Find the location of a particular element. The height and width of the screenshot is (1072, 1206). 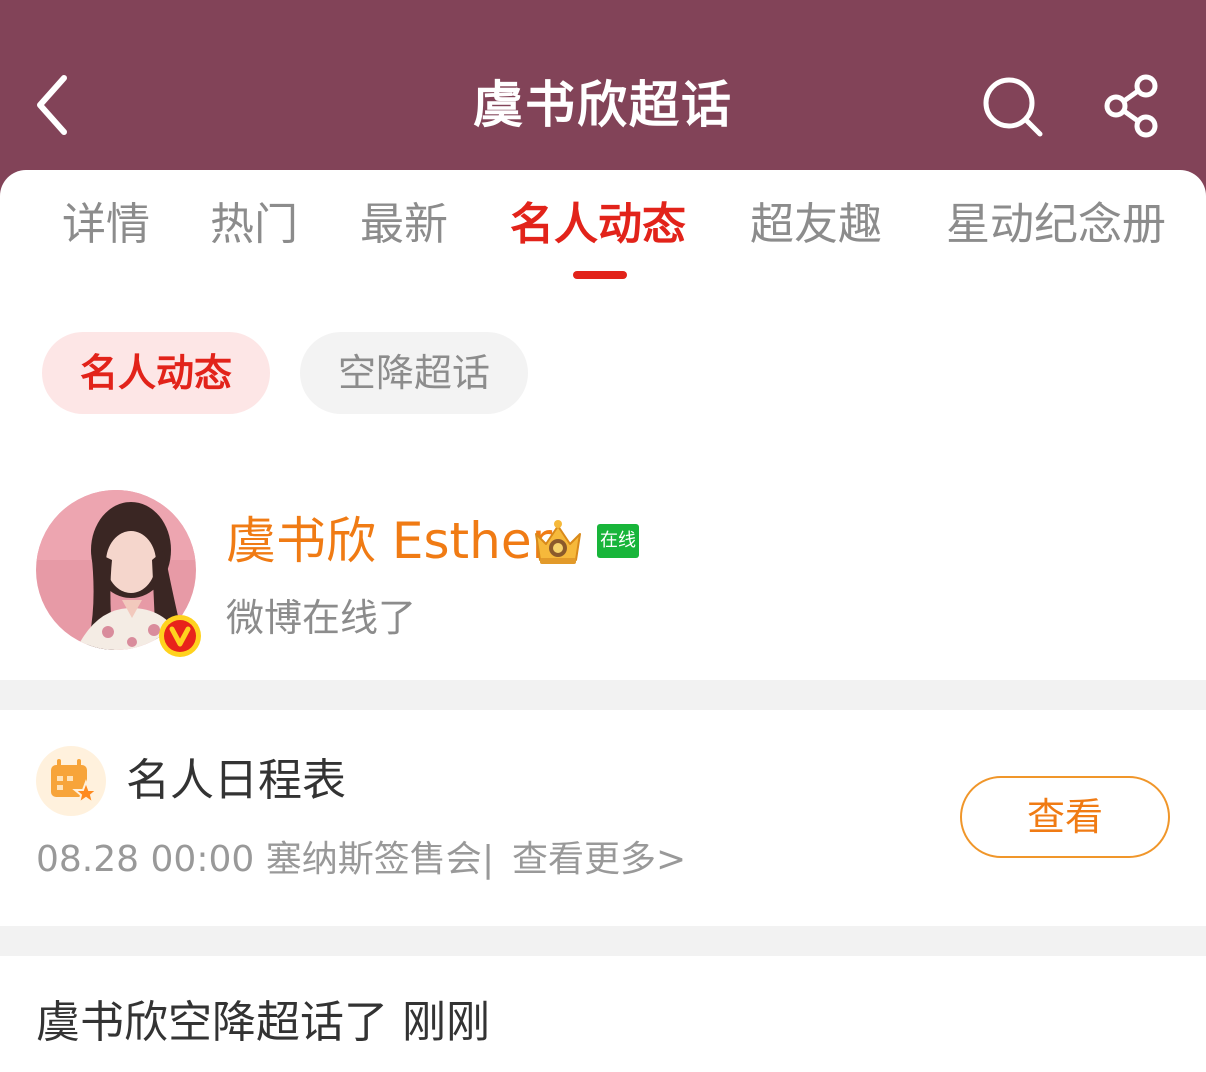

tab-super-friends: 超友趣 is located at coordinates (816, 225).